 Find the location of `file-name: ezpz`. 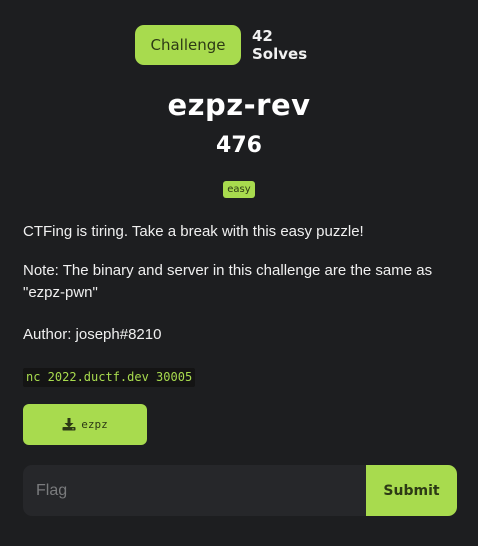

file-name: ezpz is located at coordinates (94, 424).